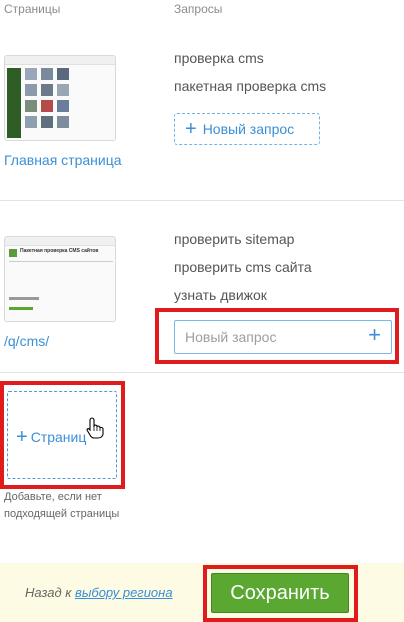 The image size is (404, 622). I want to click on hand-pointer-icon, so click(95, 428).